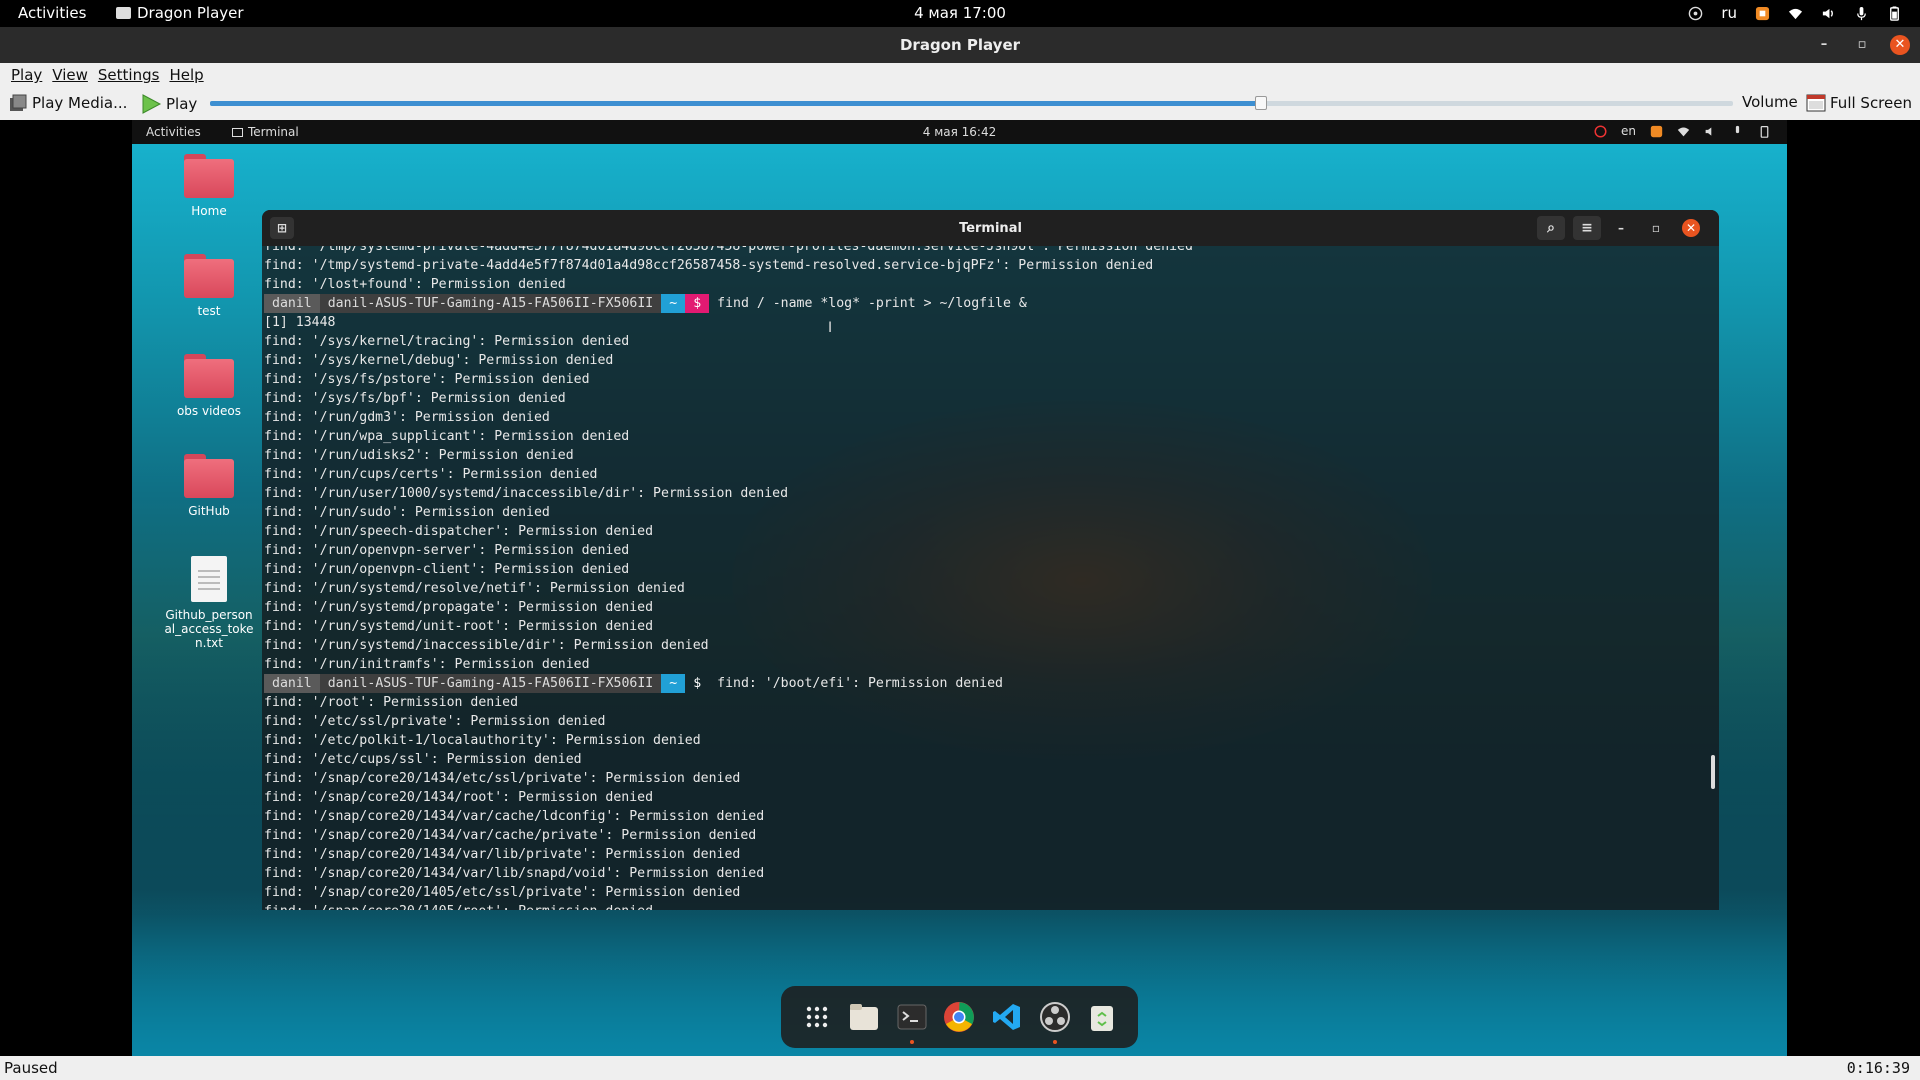 The width and height of the screenshot is (1920, 1080). Describe the element at coordinates (1600, 131) in the screenshot. I see `obs-recording-icon` at that location.